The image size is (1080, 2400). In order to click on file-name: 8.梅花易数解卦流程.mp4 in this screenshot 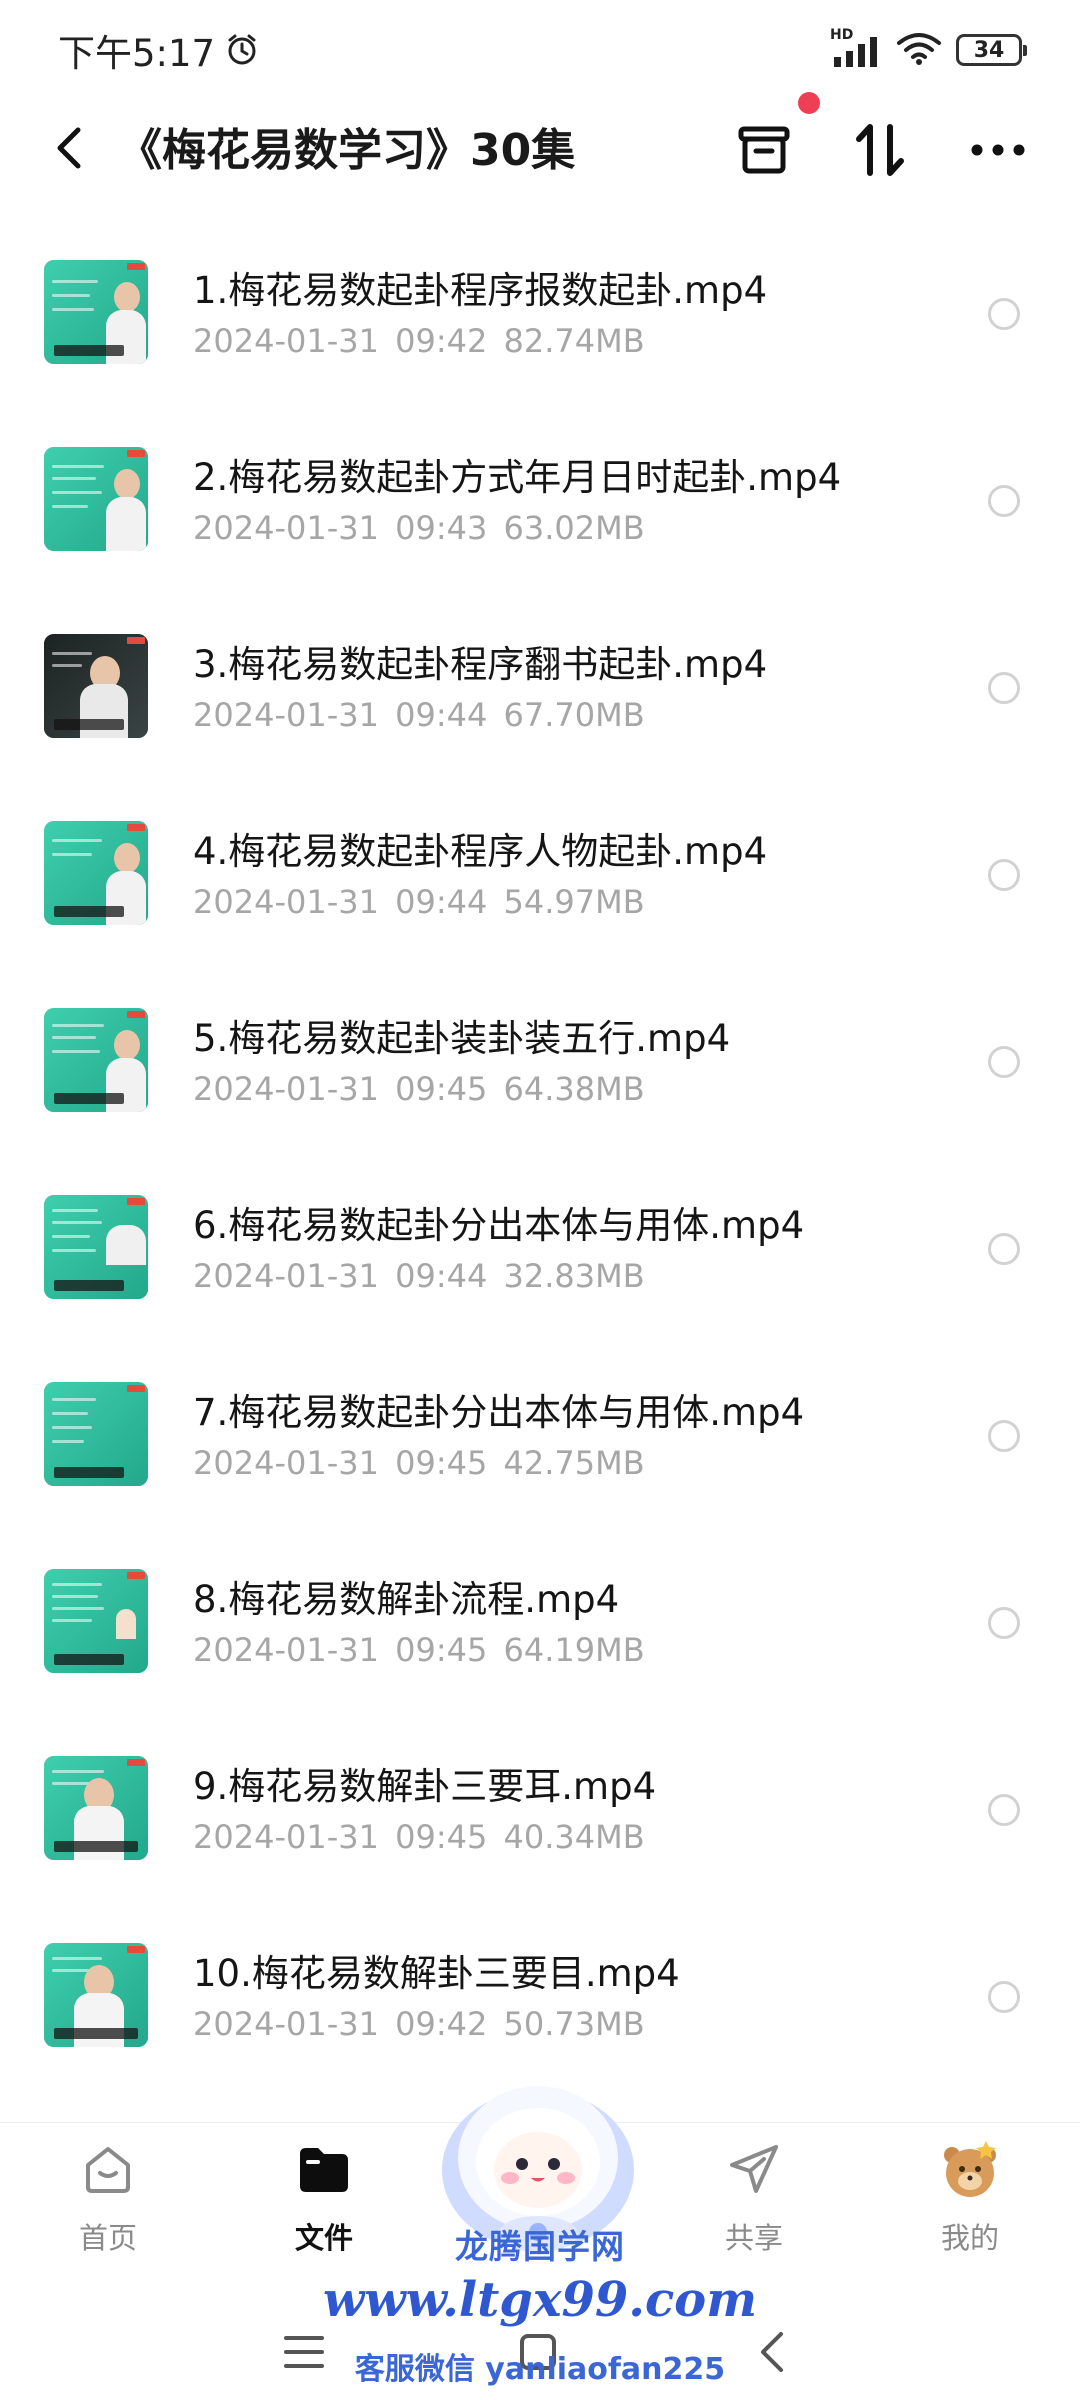, I will do `click(406, 1599)`.